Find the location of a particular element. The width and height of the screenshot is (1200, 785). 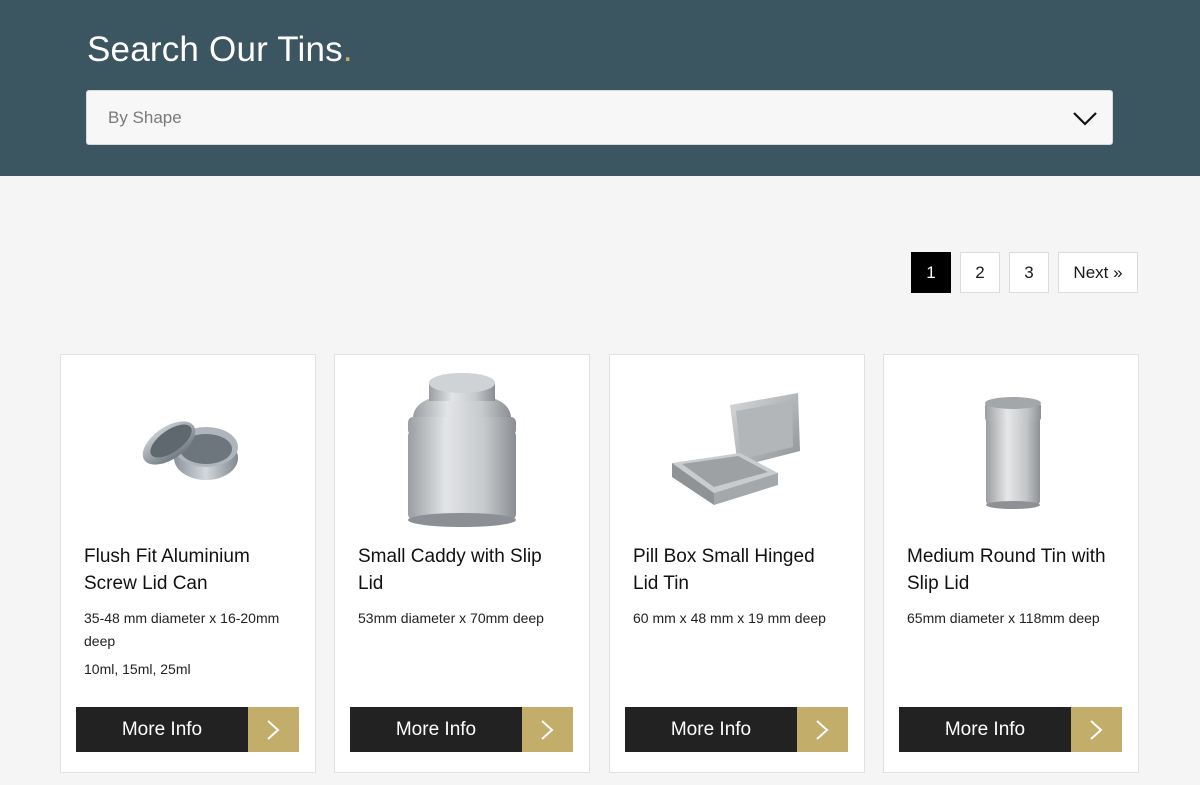

product-dimensions: 35-48 mm diameter x 16-20mm deep is located at coordinates (182, 629).